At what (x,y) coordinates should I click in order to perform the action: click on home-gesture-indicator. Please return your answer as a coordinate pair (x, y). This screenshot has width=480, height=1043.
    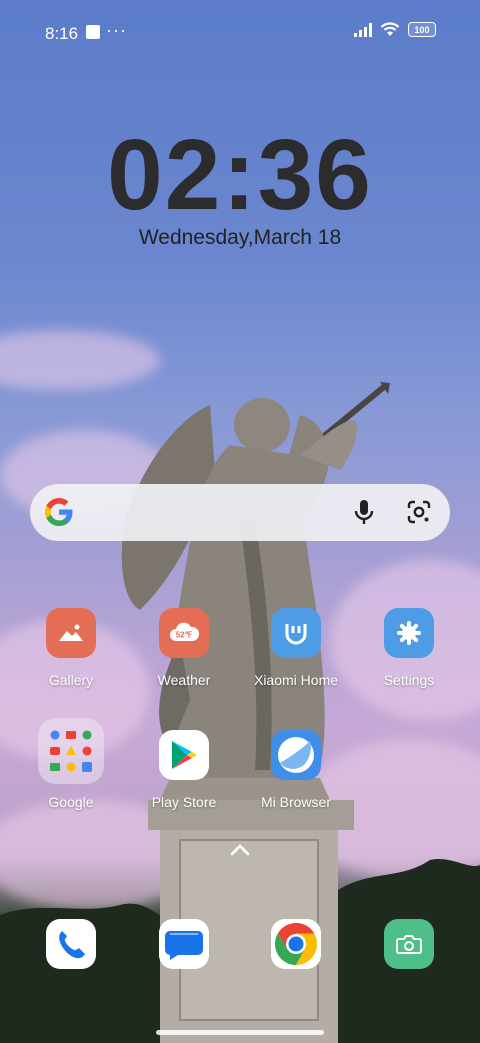
    Looking at the image, I should click on (240, 1032).